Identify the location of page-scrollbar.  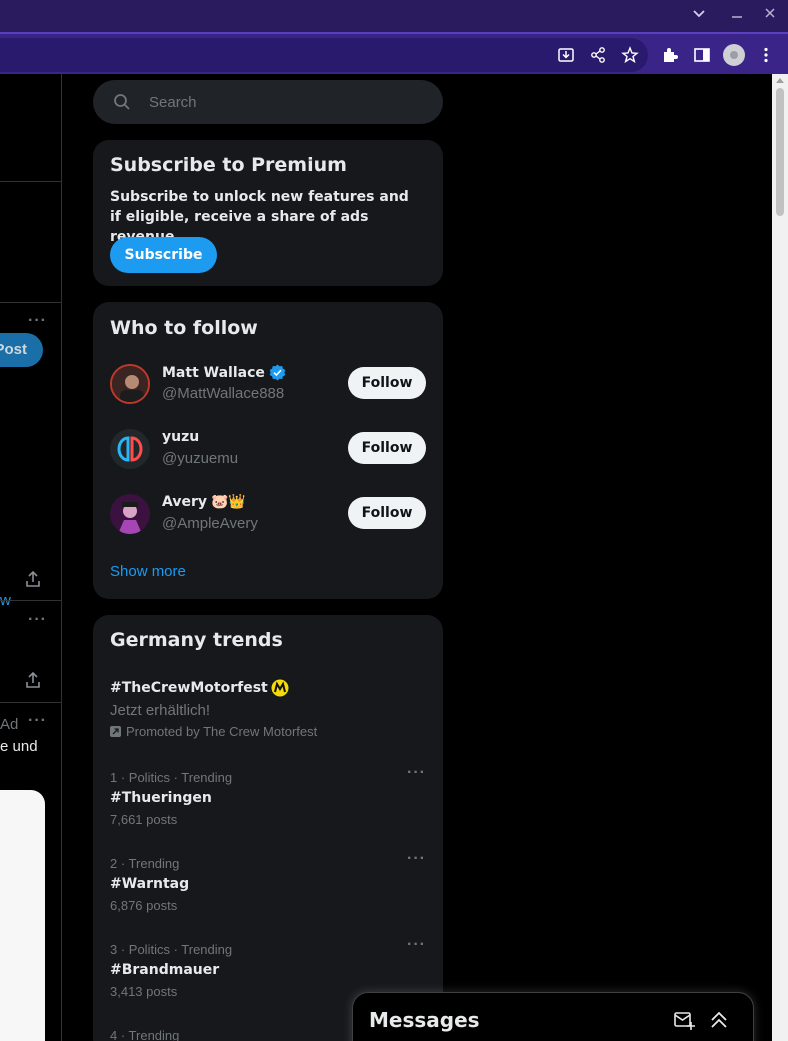
(780, 557).